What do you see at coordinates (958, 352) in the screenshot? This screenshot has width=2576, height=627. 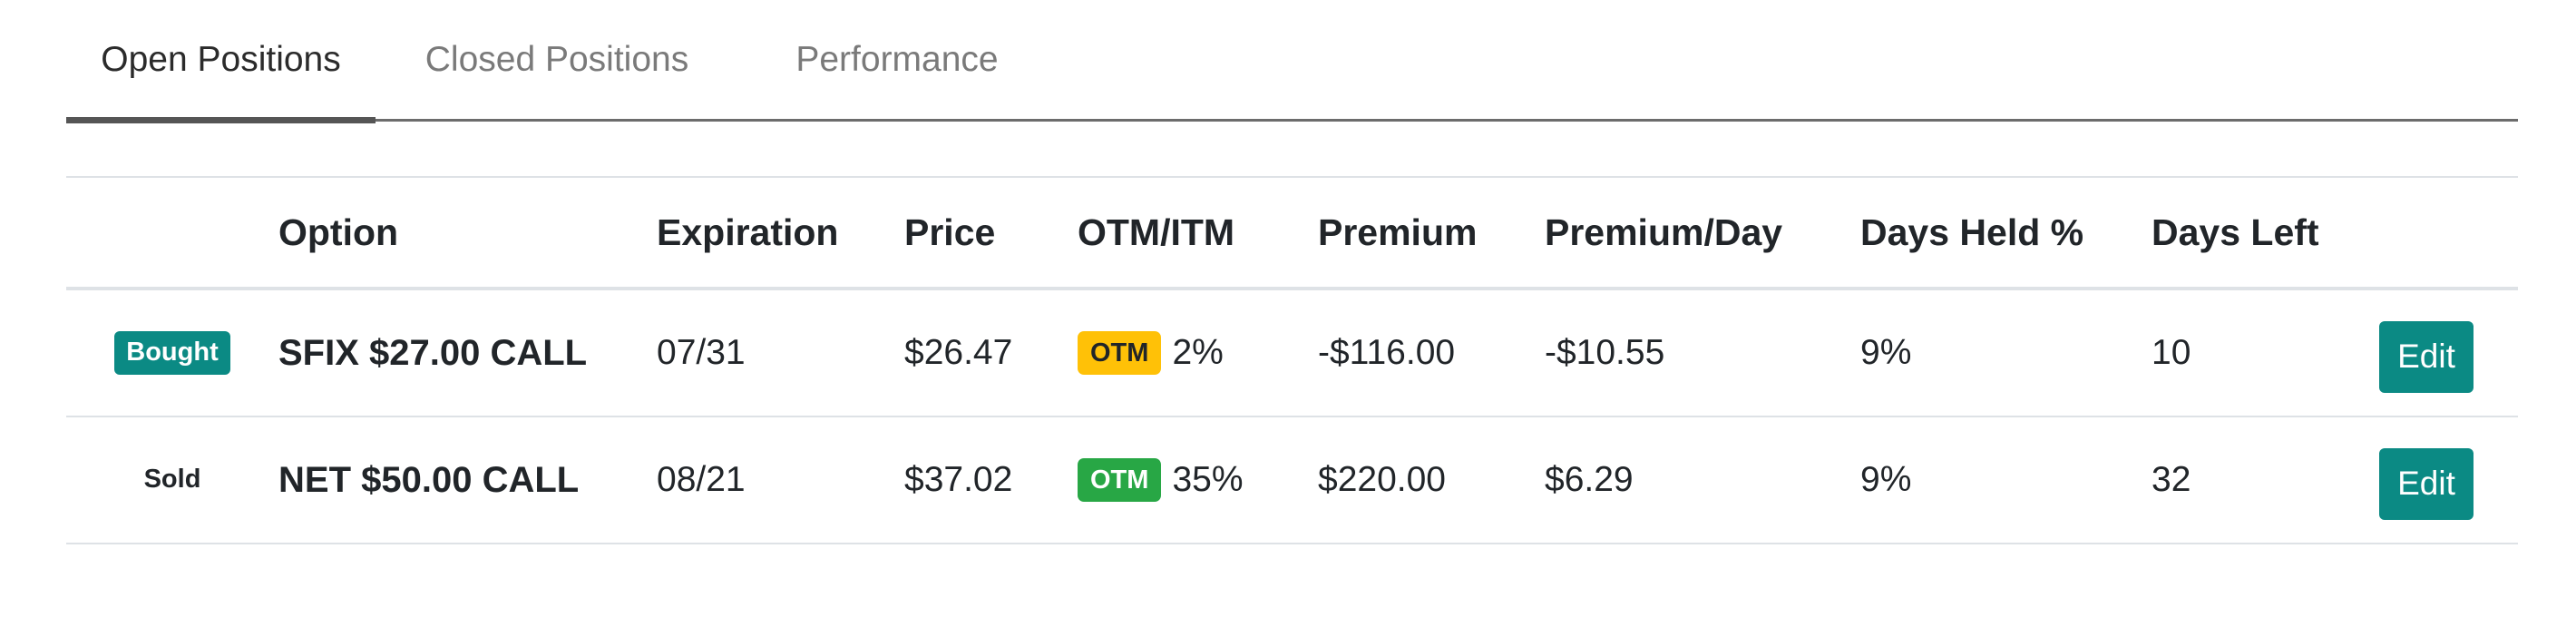 I see `price-cell: $26.47` at bounding box center [958, 352].